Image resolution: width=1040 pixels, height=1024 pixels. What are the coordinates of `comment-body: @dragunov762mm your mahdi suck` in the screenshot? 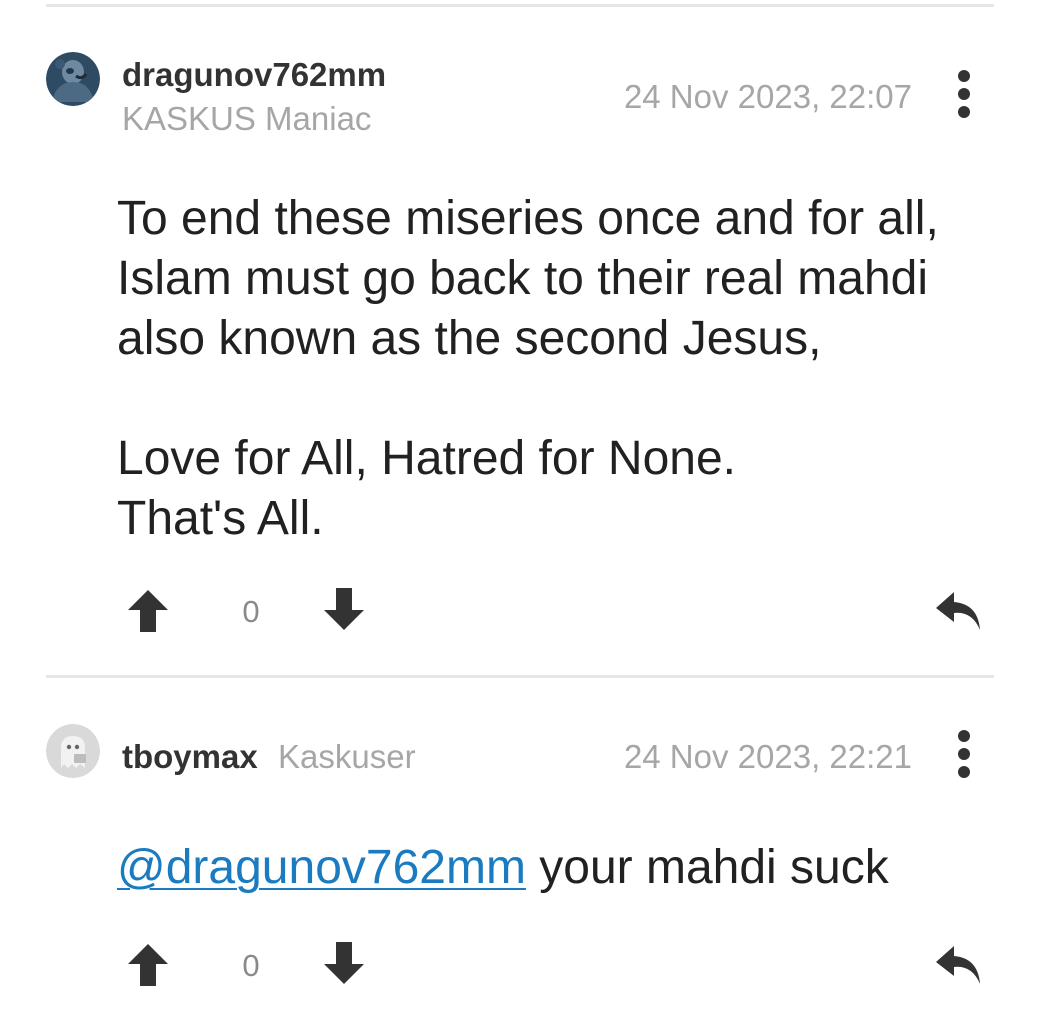 It's located at (557, 868).